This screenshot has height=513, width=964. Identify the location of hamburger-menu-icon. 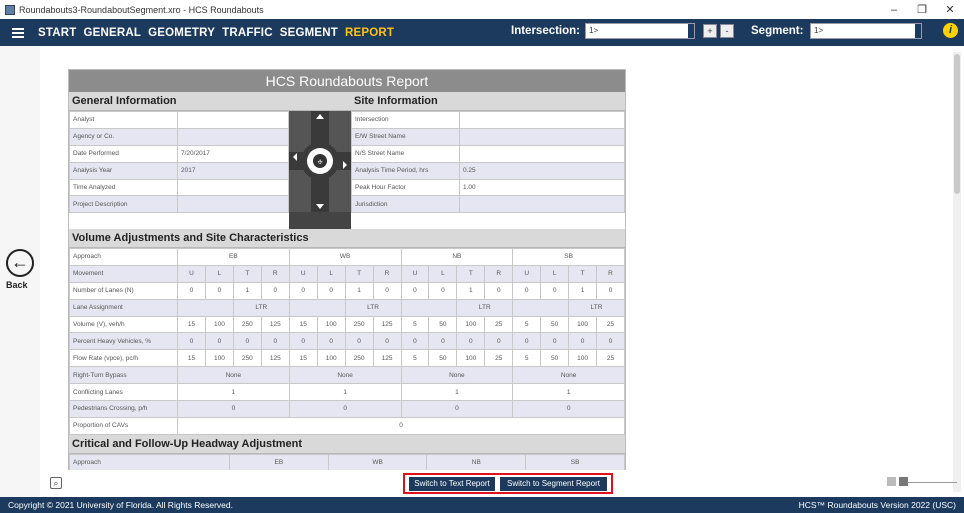
(18, 32).